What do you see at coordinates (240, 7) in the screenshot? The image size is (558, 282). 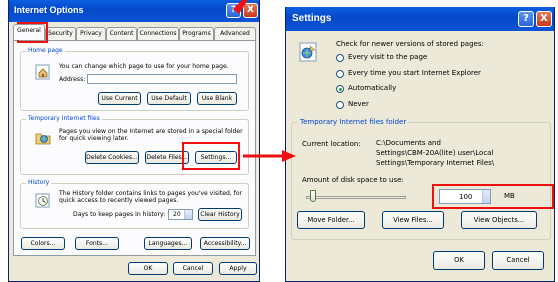 I see `corner-arrow-icon` at bounding box center [240, 7].